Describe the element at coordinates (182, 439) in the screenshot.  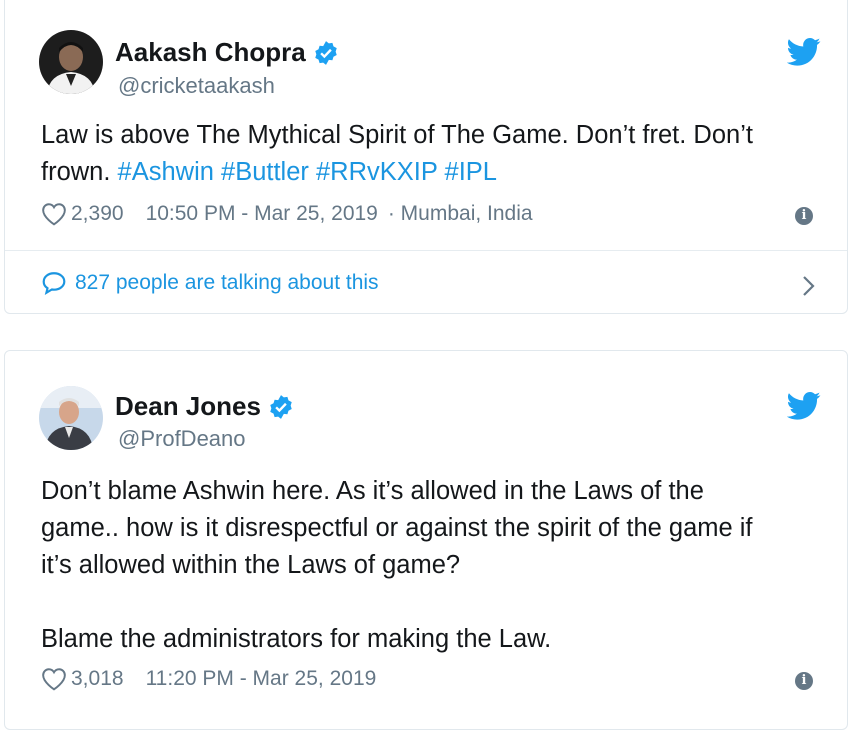
I see `author-handle: @ProfDeano` at that location.